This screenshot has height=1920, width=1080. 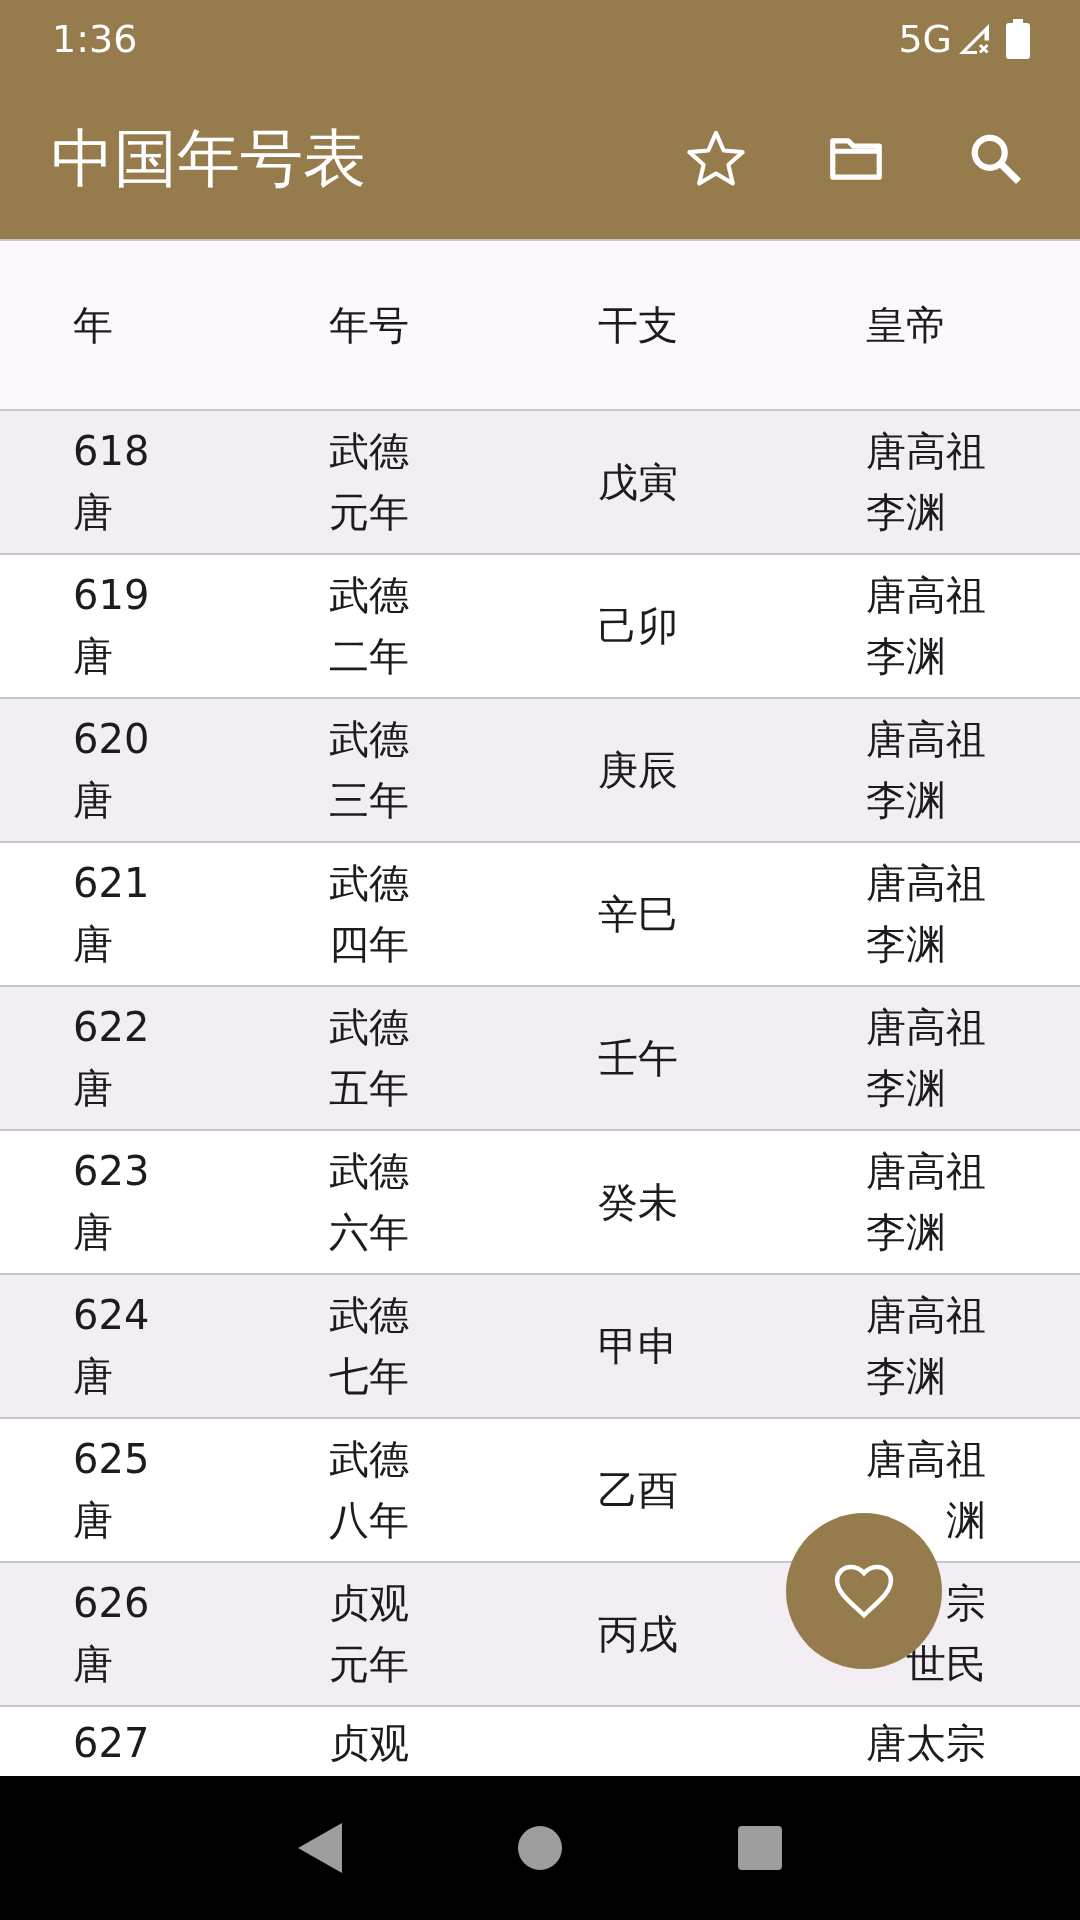 I want to click on network-label: 5G, so click(x=925, y=39).